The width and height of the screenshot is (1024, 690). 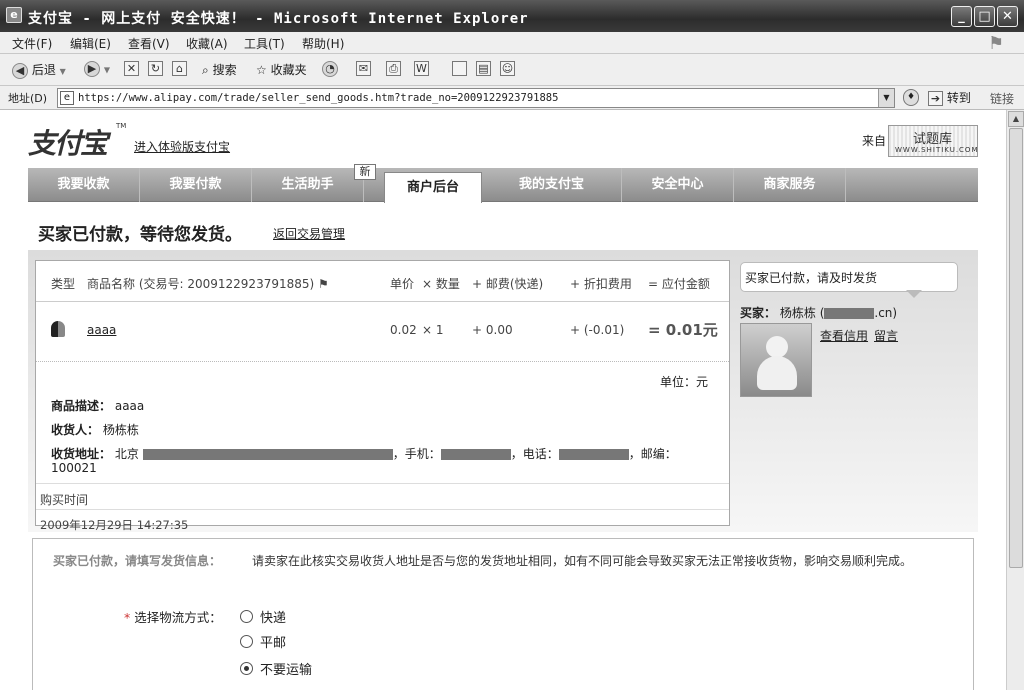 I want to click on discuss-button, so click(x=459, y=70).